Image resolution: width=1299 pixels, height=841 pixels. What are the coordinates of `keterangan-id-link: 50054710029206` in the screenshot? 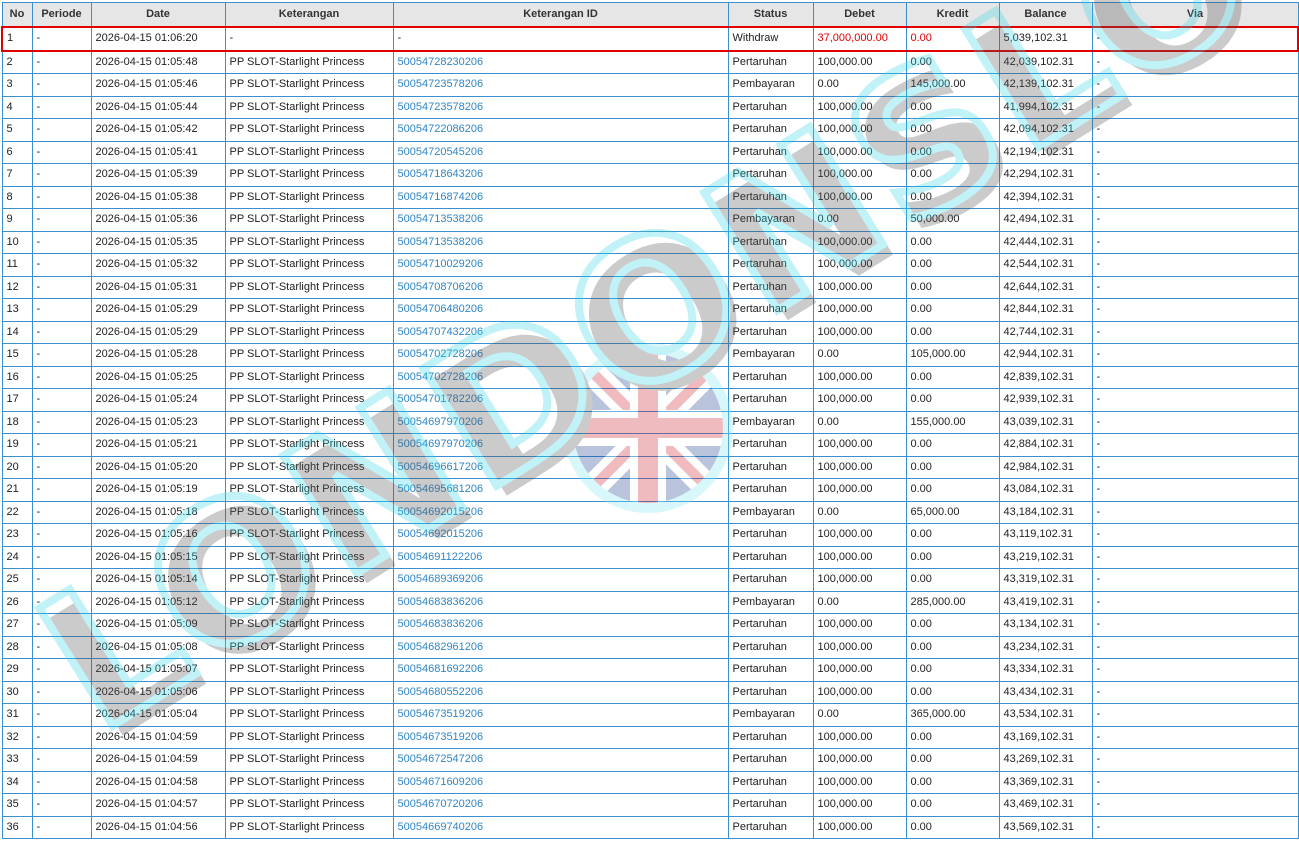 It's located at (560, 265).